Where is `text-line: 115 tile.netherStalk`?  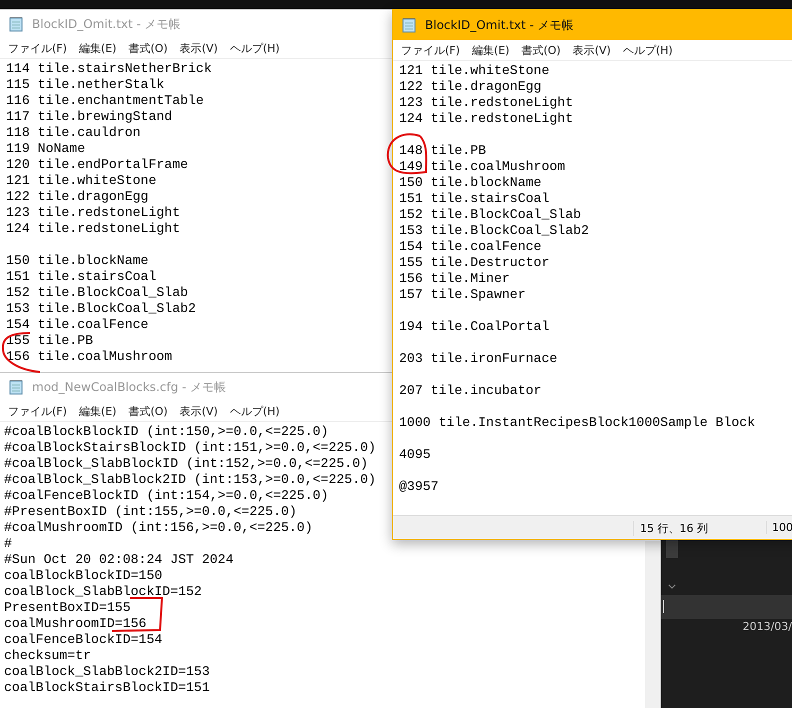
text-line: 115 tile.netherStalk is located at coordinates (85, 85).